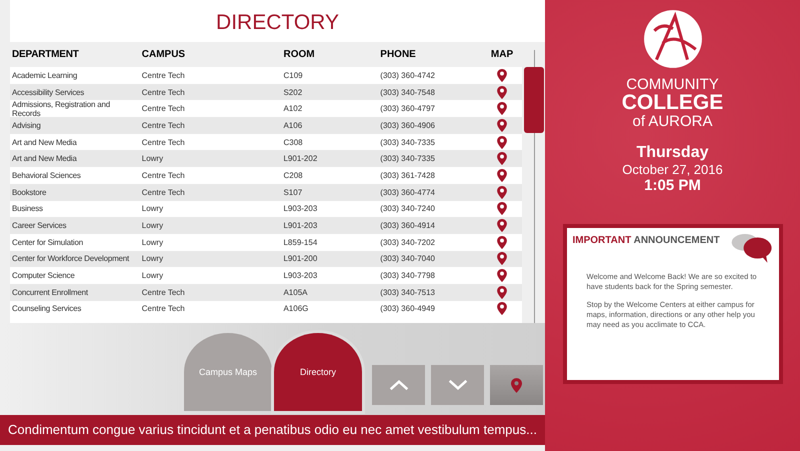  Describe the element at coordinates (293, 175) in the screenshot. I see `table-cell-text: C208` at that location.